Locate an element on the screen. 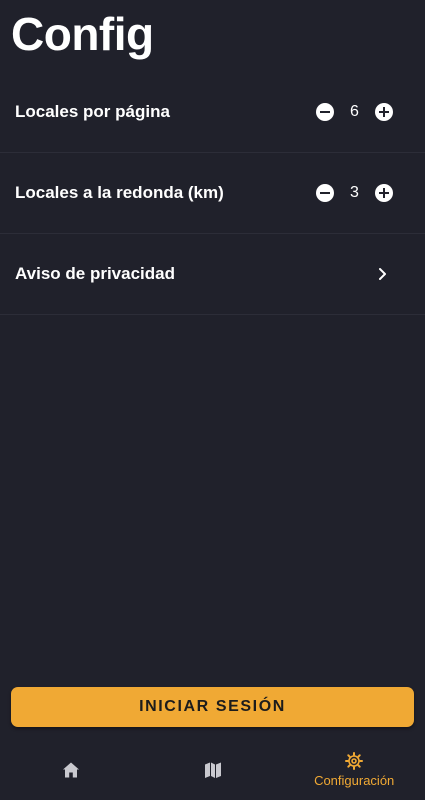 The height and width of the screenshot is (800, 425). stepper-value: 3 is located at coordinates (354, 192).